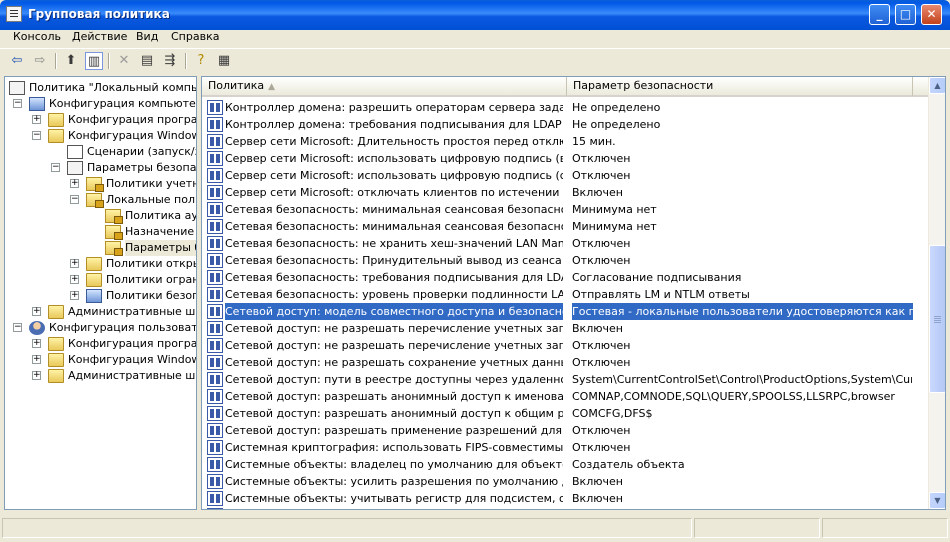 The height and width of the screenshot is (542, 950). I want to click on group-policy-icon, so click(17, 88).